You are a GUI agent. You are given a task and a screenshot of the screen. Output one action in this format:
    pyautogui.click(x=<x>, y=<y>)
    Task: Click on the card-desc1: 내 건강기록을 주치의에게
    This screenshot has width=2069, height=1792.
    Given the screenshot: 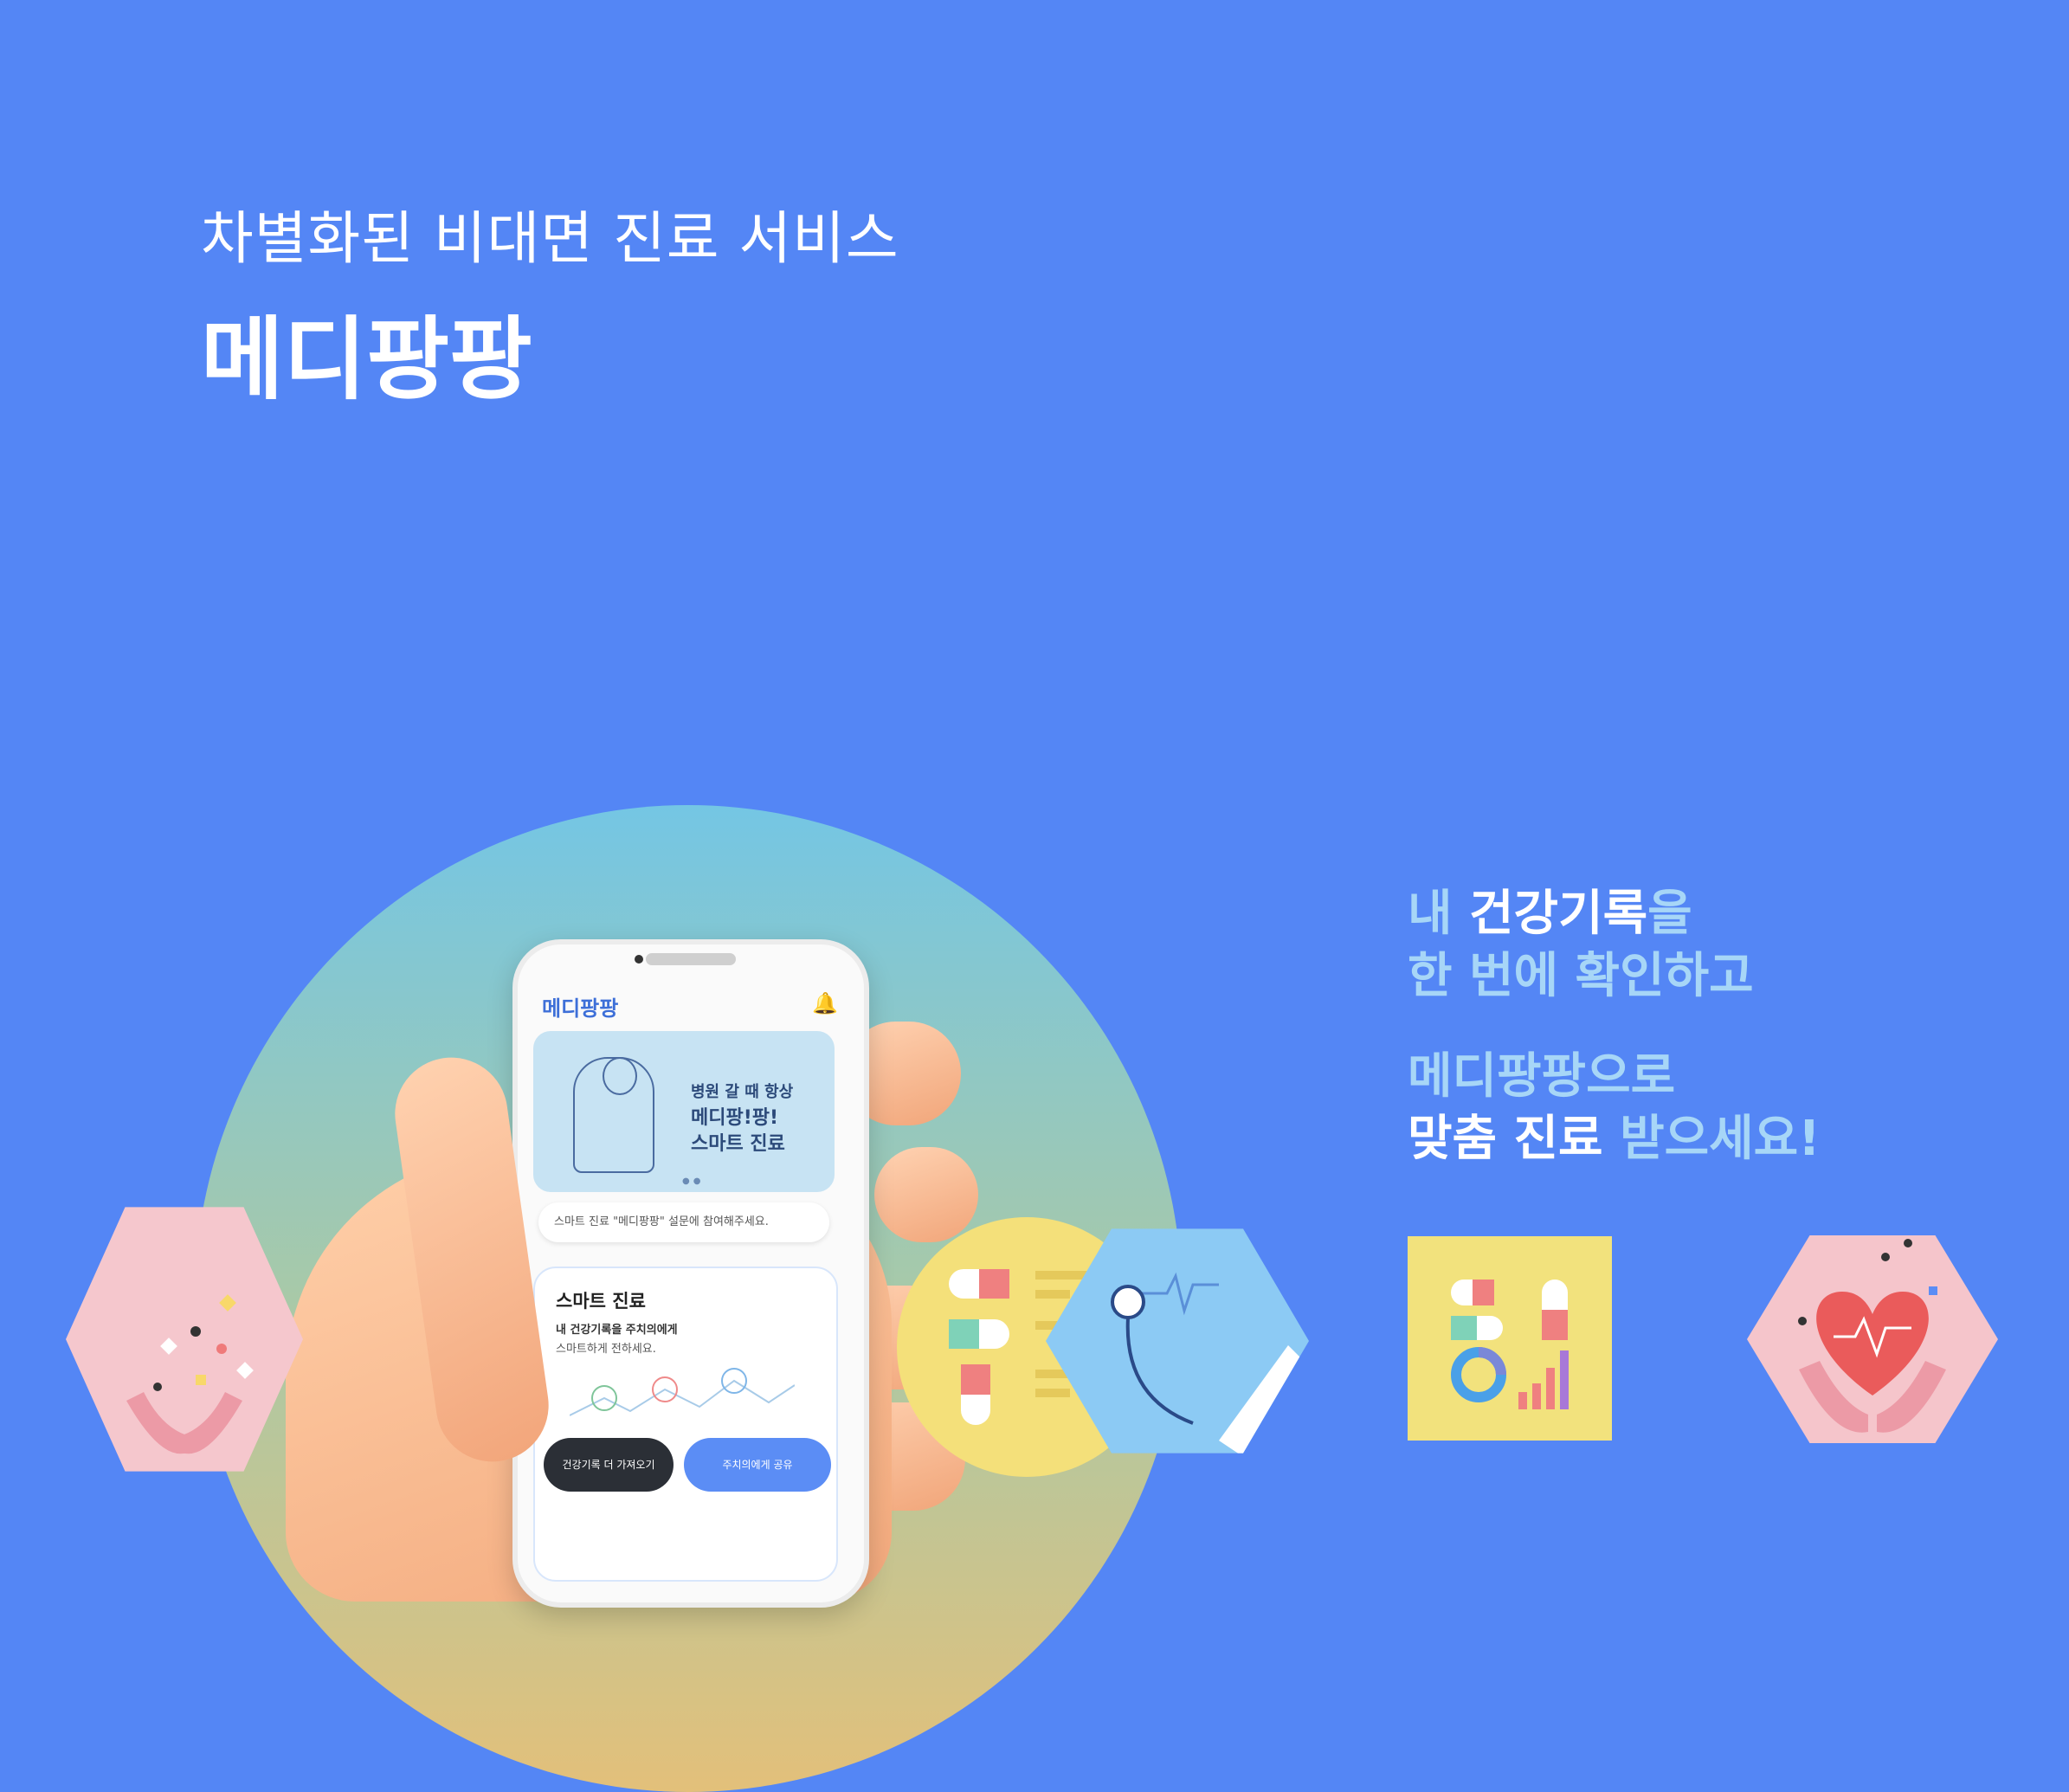 What is the action you would take?
    pyautogui.click(x=617, y=1331)
    